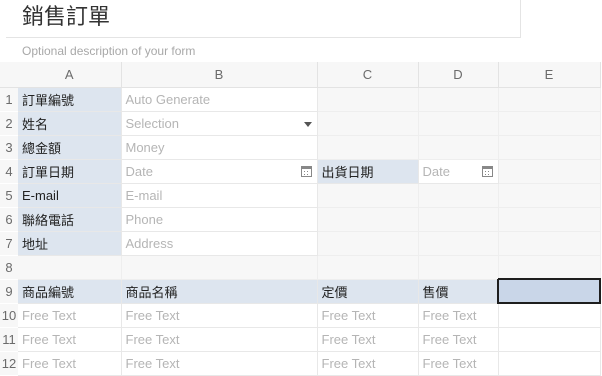 Image resolution: width=602 pixels, height=376 pixels. What do you see at coordinates (307, 124) in the screenshot?
I see `dropdown-caret-icon` at bounding box center [307, 124].